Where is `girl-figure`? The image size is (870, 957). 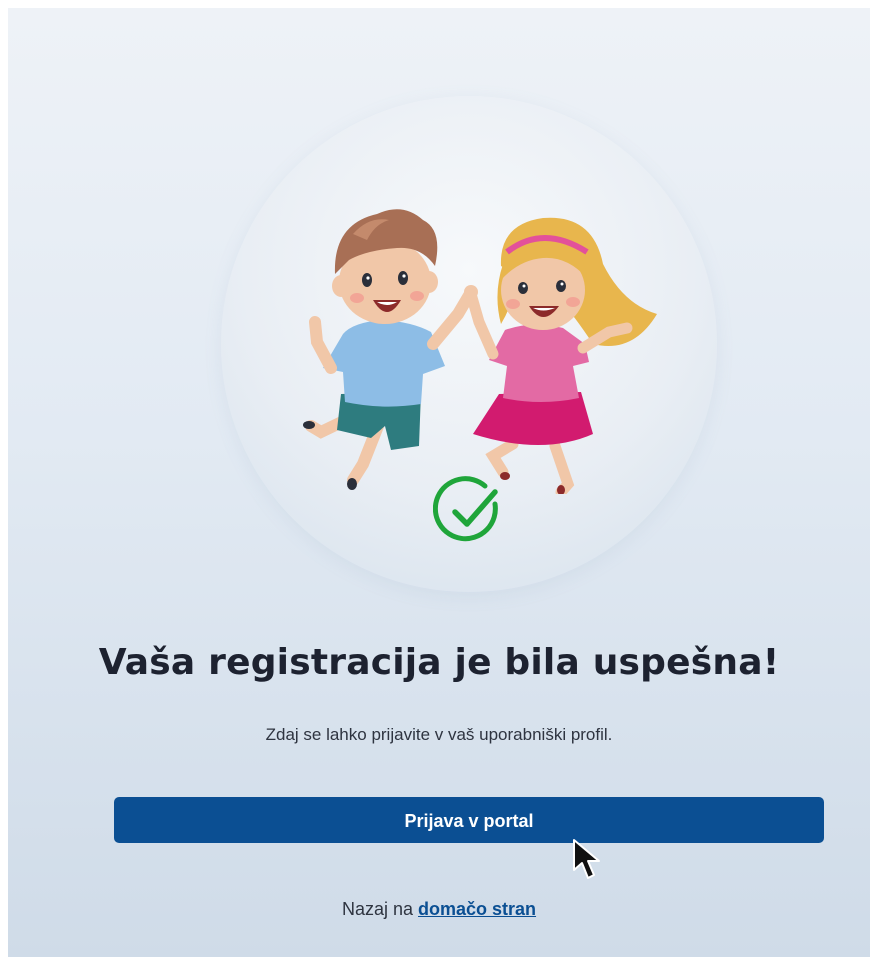 girl-figure is located at coordinates (560, 355).